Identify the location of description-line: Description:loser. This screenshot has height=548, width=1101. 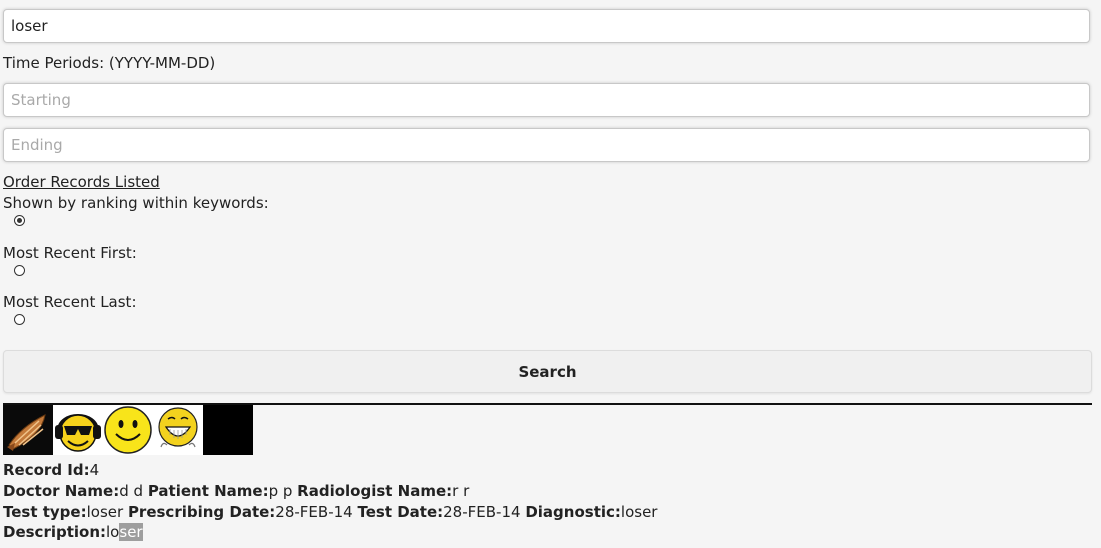
(73, 532).